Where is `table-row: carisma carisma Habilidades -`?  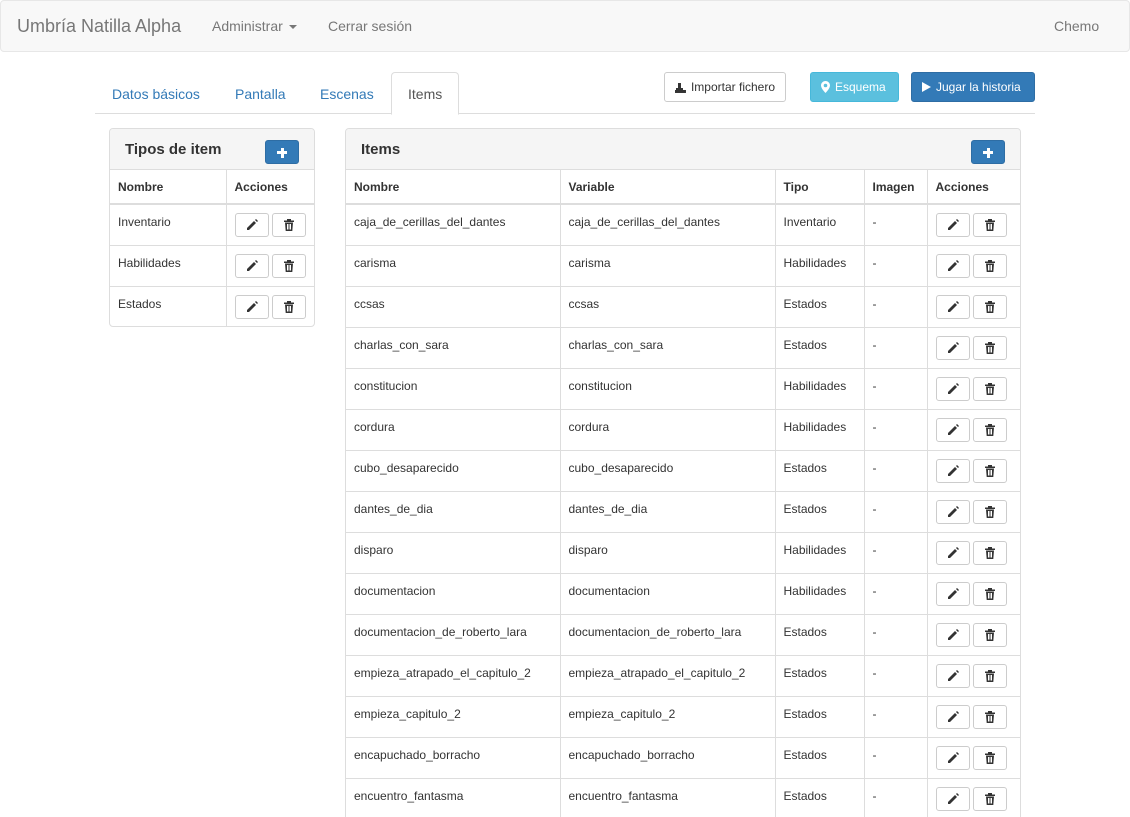
table-row: carisma carisma Habilidades - is located at coordinates (683, 266).